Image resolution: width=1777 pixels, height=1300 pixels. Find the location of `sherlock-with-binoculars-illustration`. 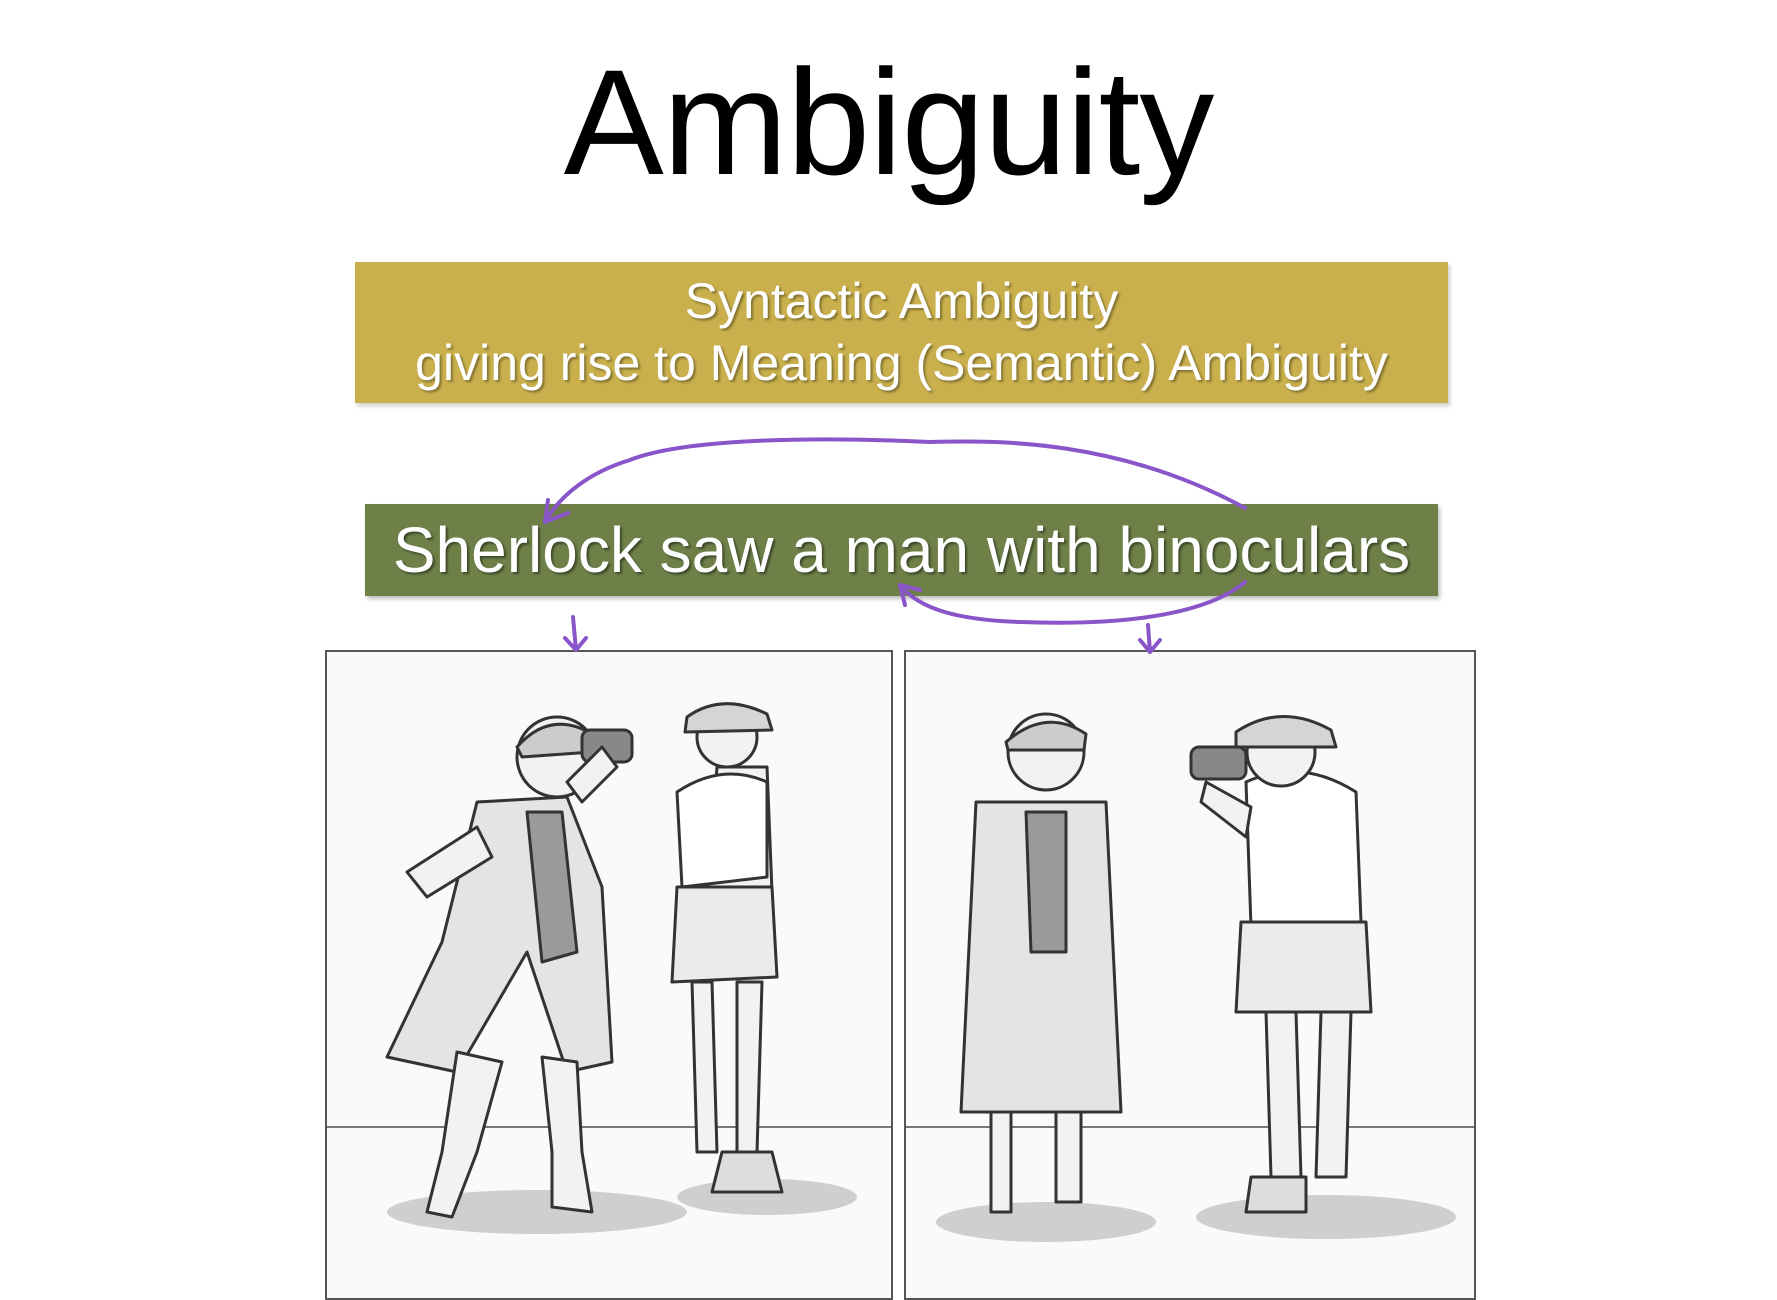

sherlock-with-binoculars-illustration is located at coordinates (609, 968).